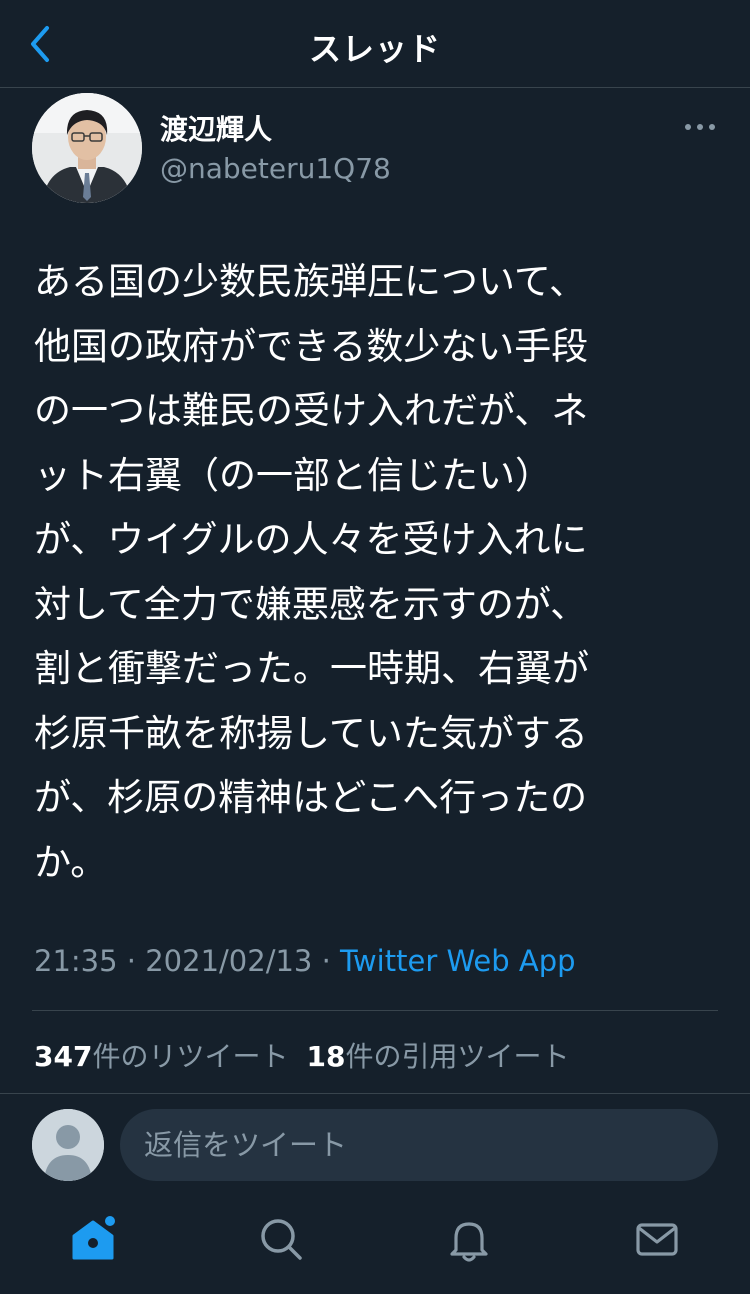 This screenshot has width=750, height=1294. What do you see at coordinates (76, 961) in the screenshot?
I see `tweet-time: 21:35` at bounding box center [76, 961].